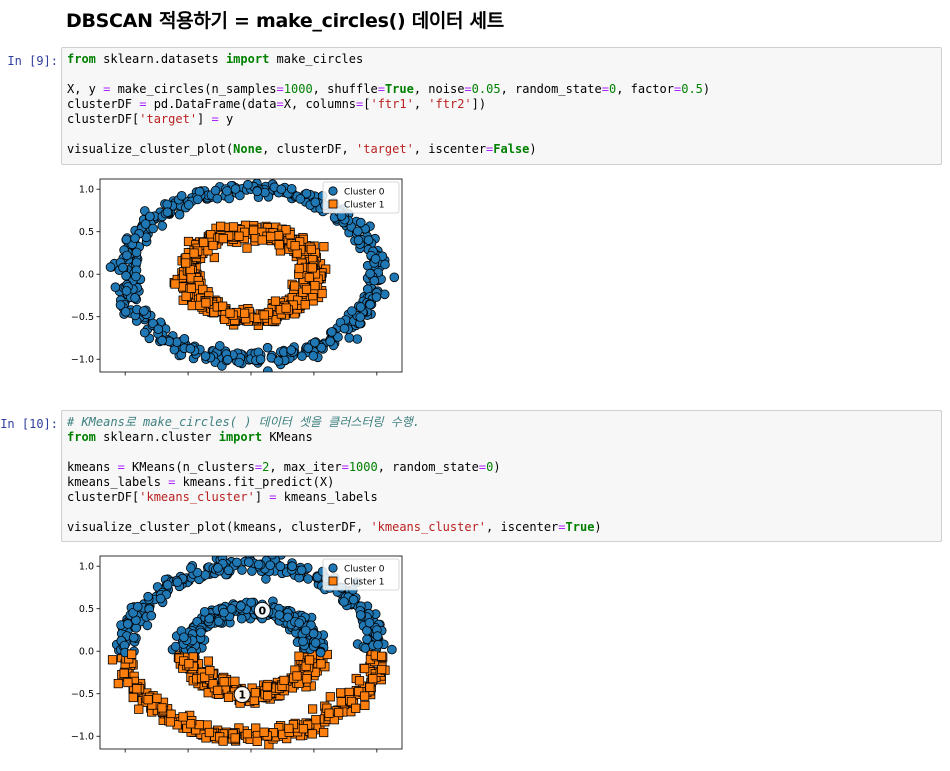  What do you see at coordinates (316, 59) in the screenshot?
I see `code-token: make_circles` at bounding box center [316, 59].